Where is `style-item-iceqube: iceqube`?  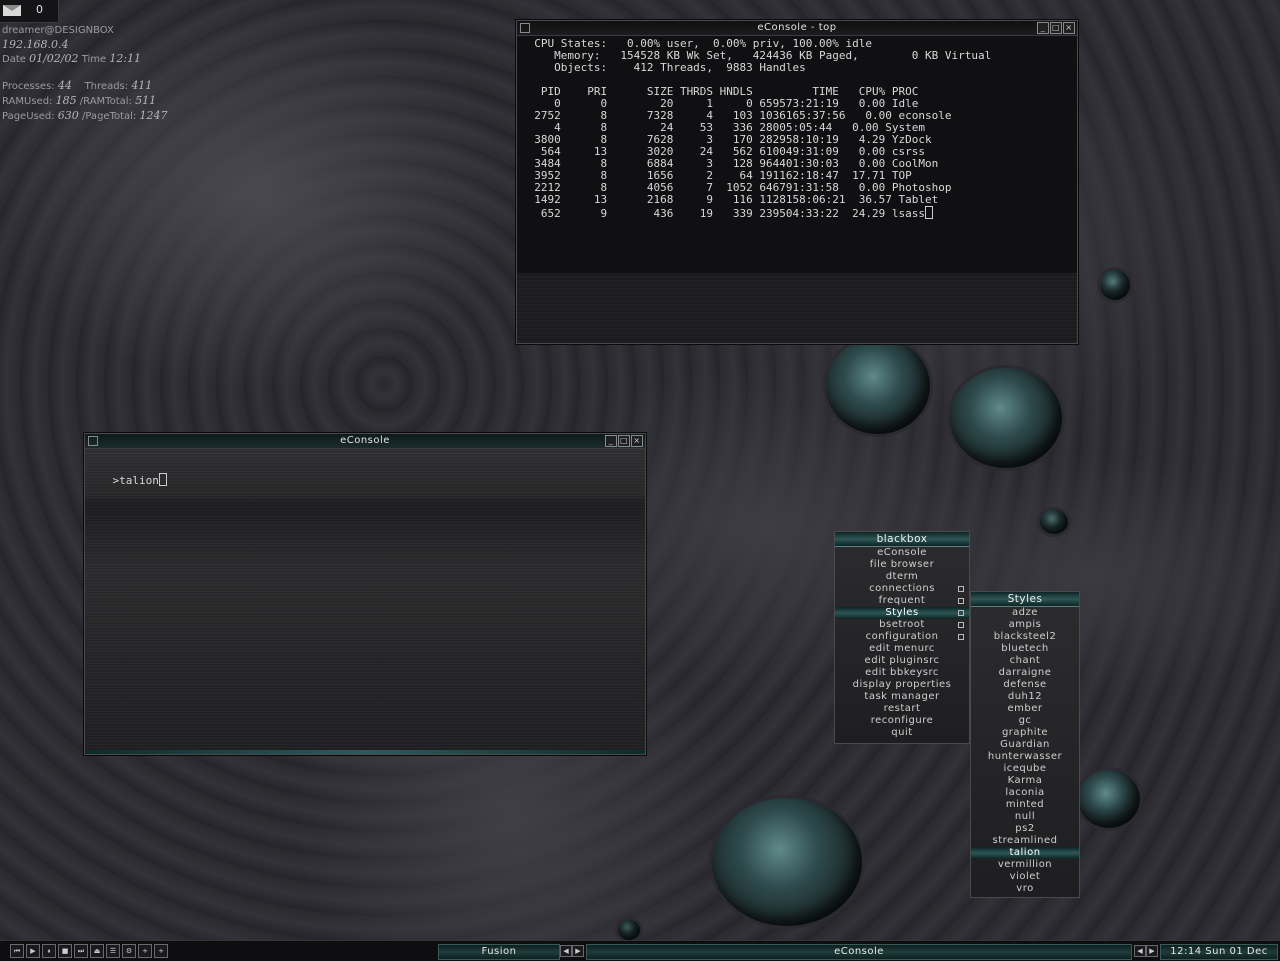
style-item-iceqube: iceqube is located at coordinates (1025, 769).